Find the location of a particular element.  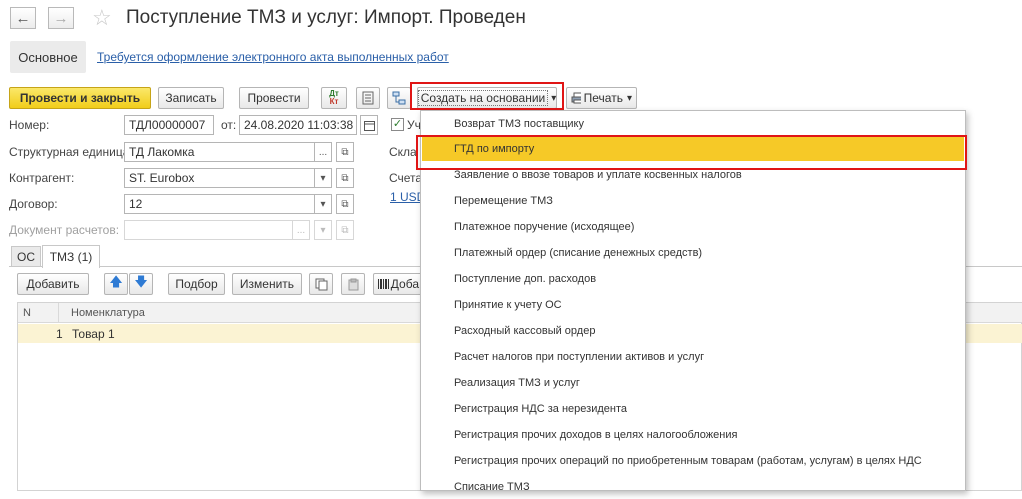

column-header-item: Номенклатура is located at coordinates (108, 313).